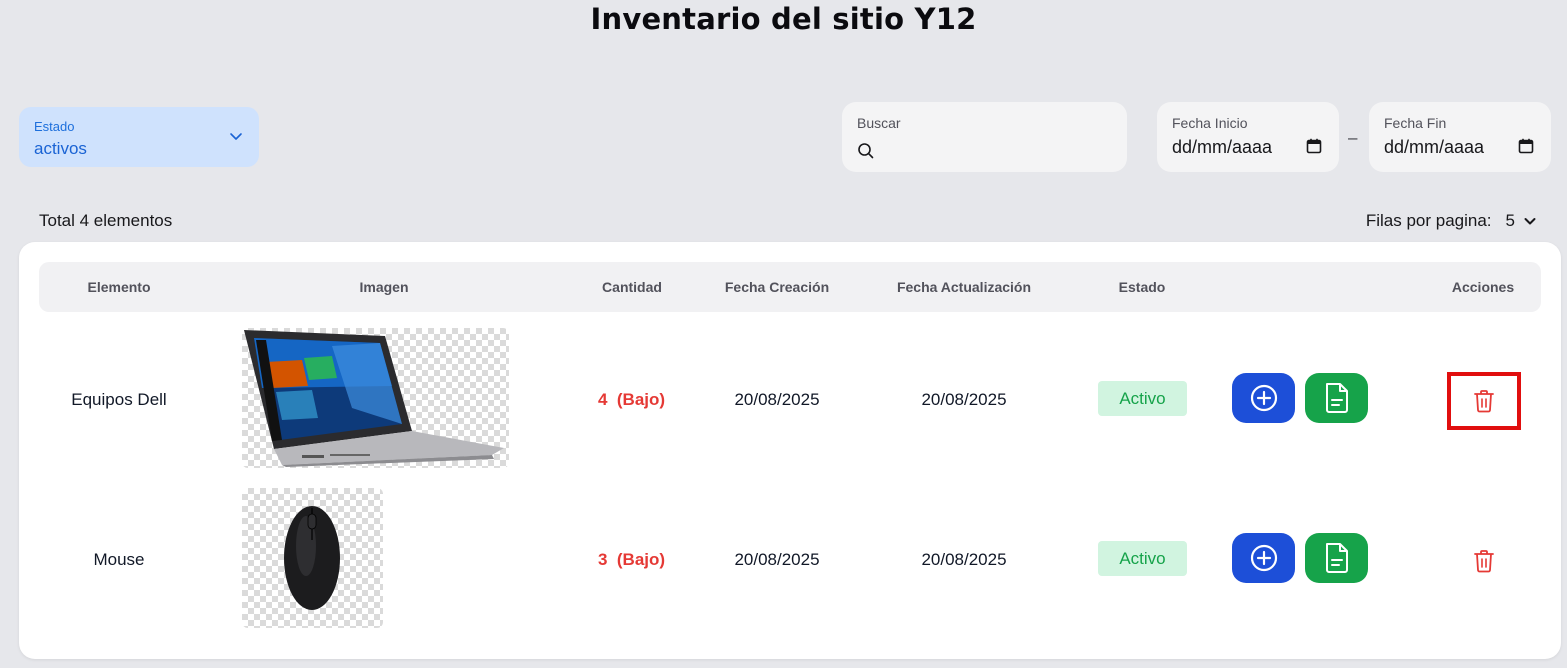 Image resolution: width=1567 pixels, height=668 pixels. What do you see at coordinates (777, 287) in the screenshot?
I see `column-header-fecha-creacion: Fecha Creación` at bounding box center [777, 287].